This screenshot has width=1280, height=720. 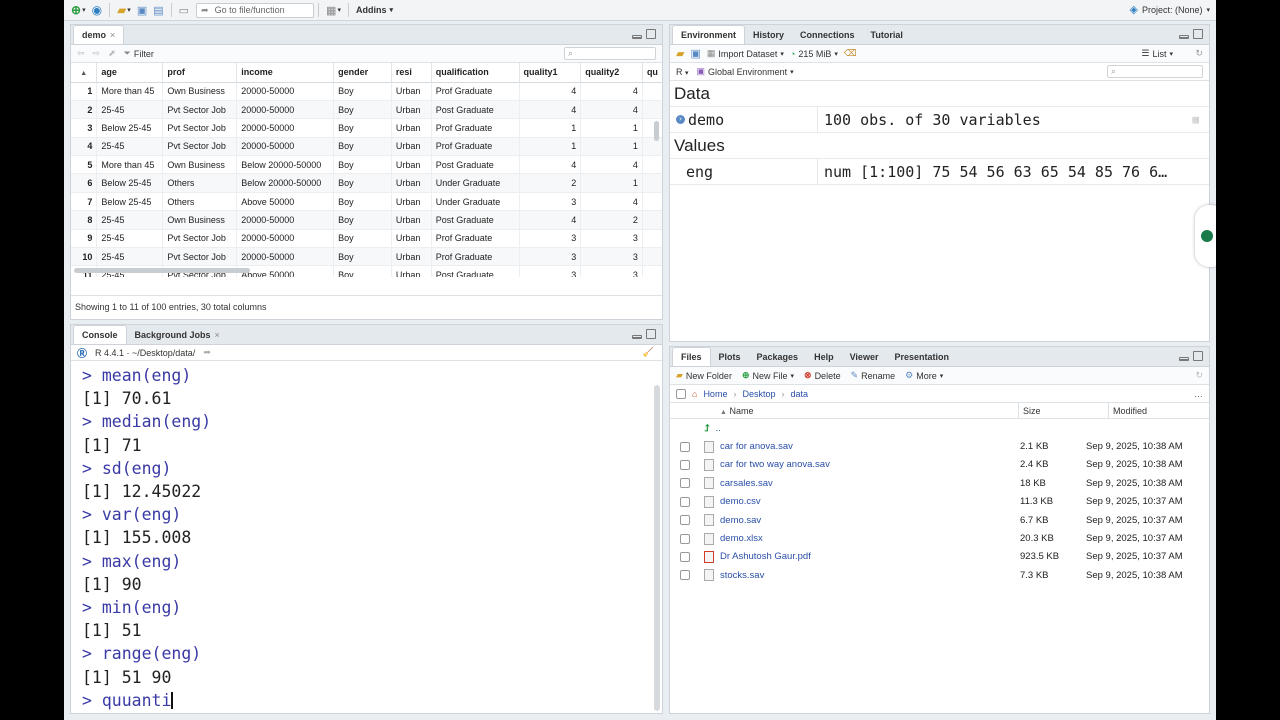 I want to click on print-icon: ▭, so click(x=184, y=10).